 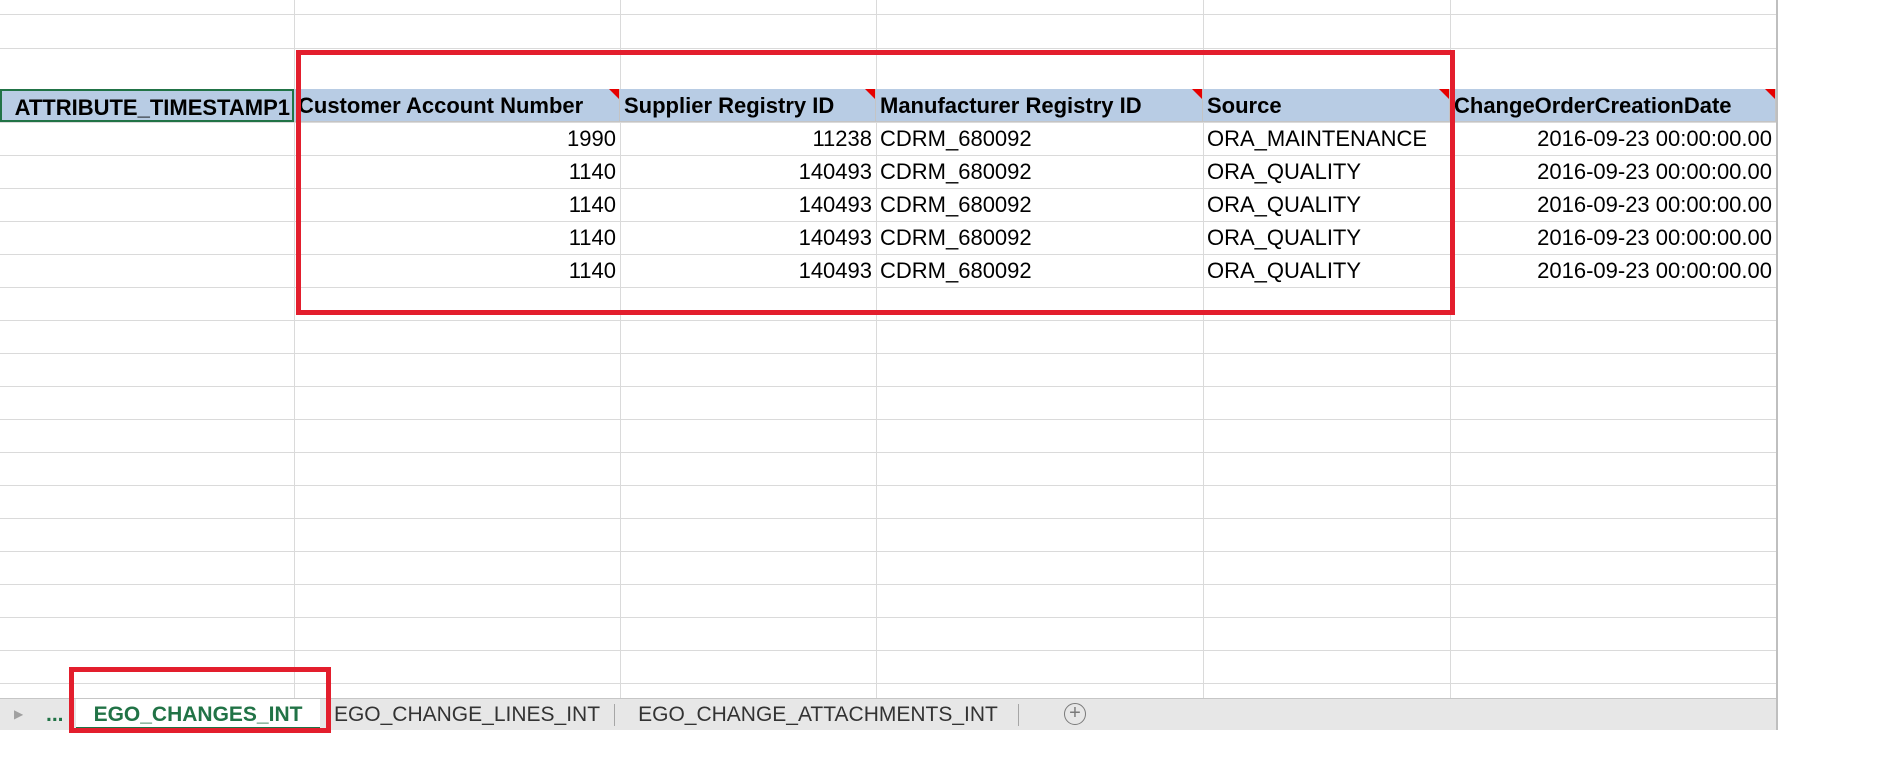 I want to click on header-label: Source, so click(x=1244, y=105).